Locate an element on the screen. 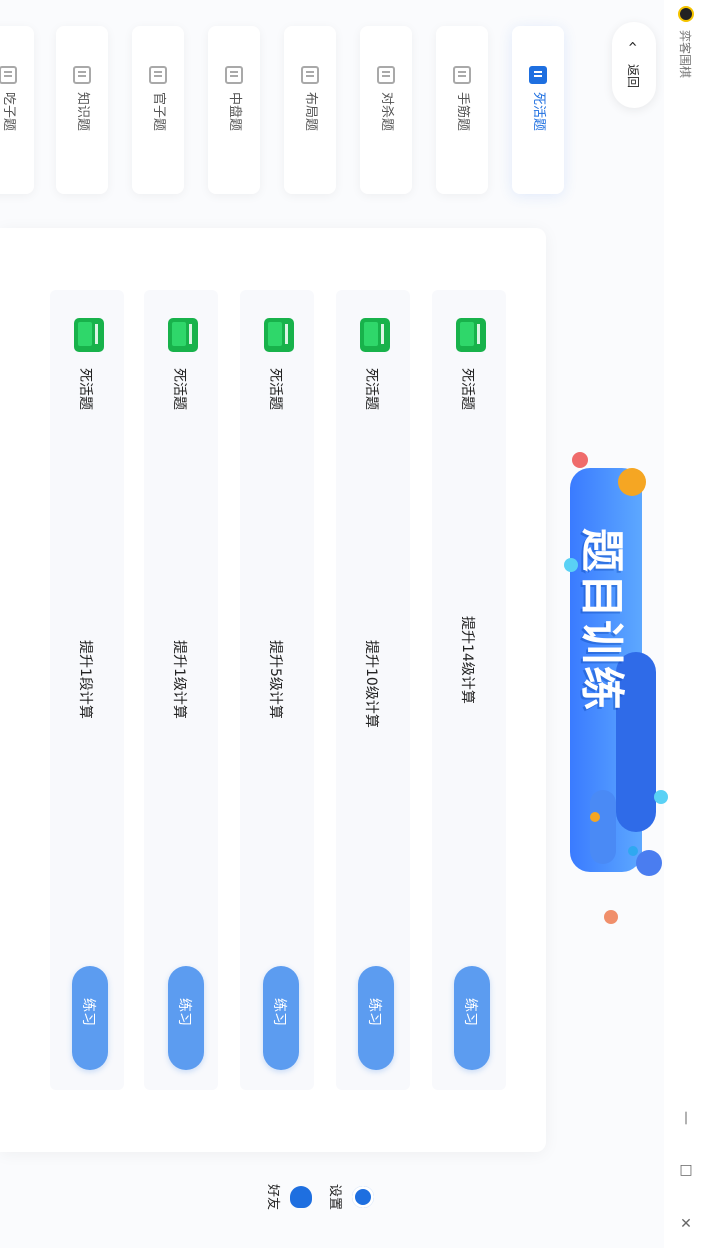 The image size is (702, 1248). exercise-description: 提升1段计算 is located at coordinates (85, 679).